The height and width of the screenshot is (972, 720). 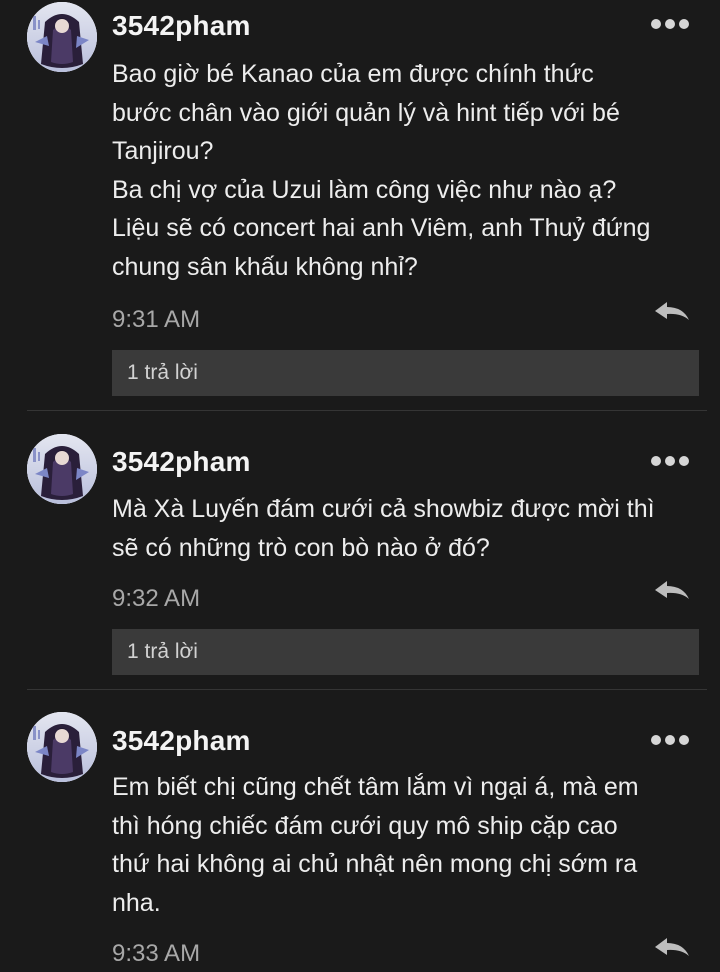 What do you see at coordinates (156, 953) in the screenshot?
I see `comment-timestamp: 9:33 AM` at bounding box center [156, 953].